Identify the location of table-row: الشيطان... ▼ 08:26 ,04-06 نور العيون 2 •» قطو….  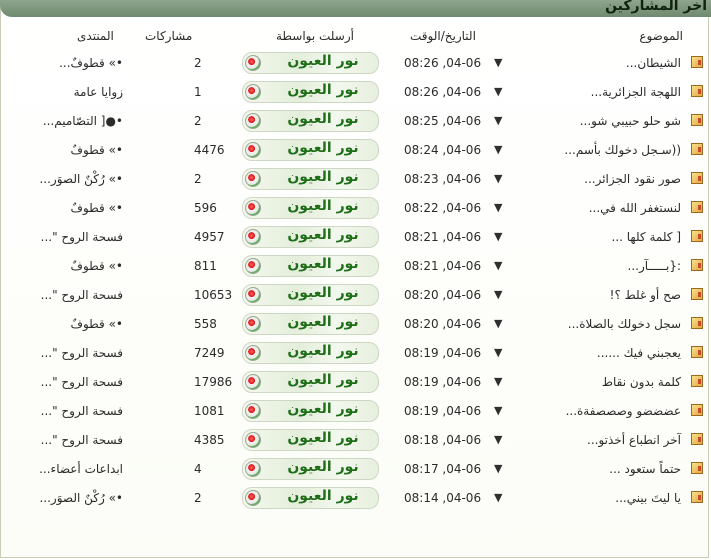
(355, 64).